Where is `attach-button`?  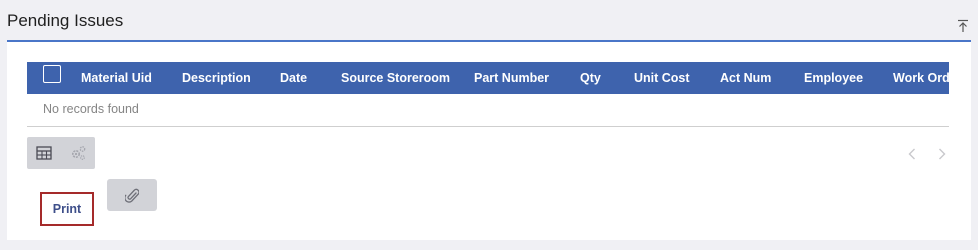 attach-button is located at coordinates (132, 195).